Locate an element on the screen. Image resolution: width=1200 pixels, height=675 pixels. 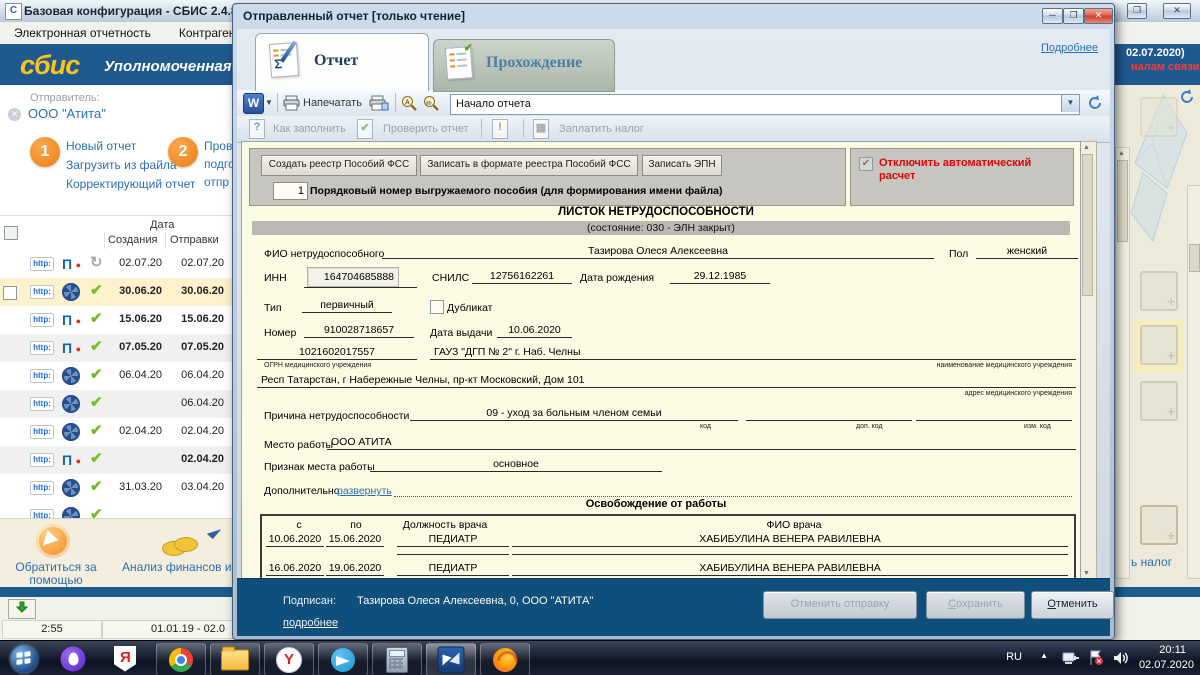
expand-link: развернуть is located at coordinates (364, 491).